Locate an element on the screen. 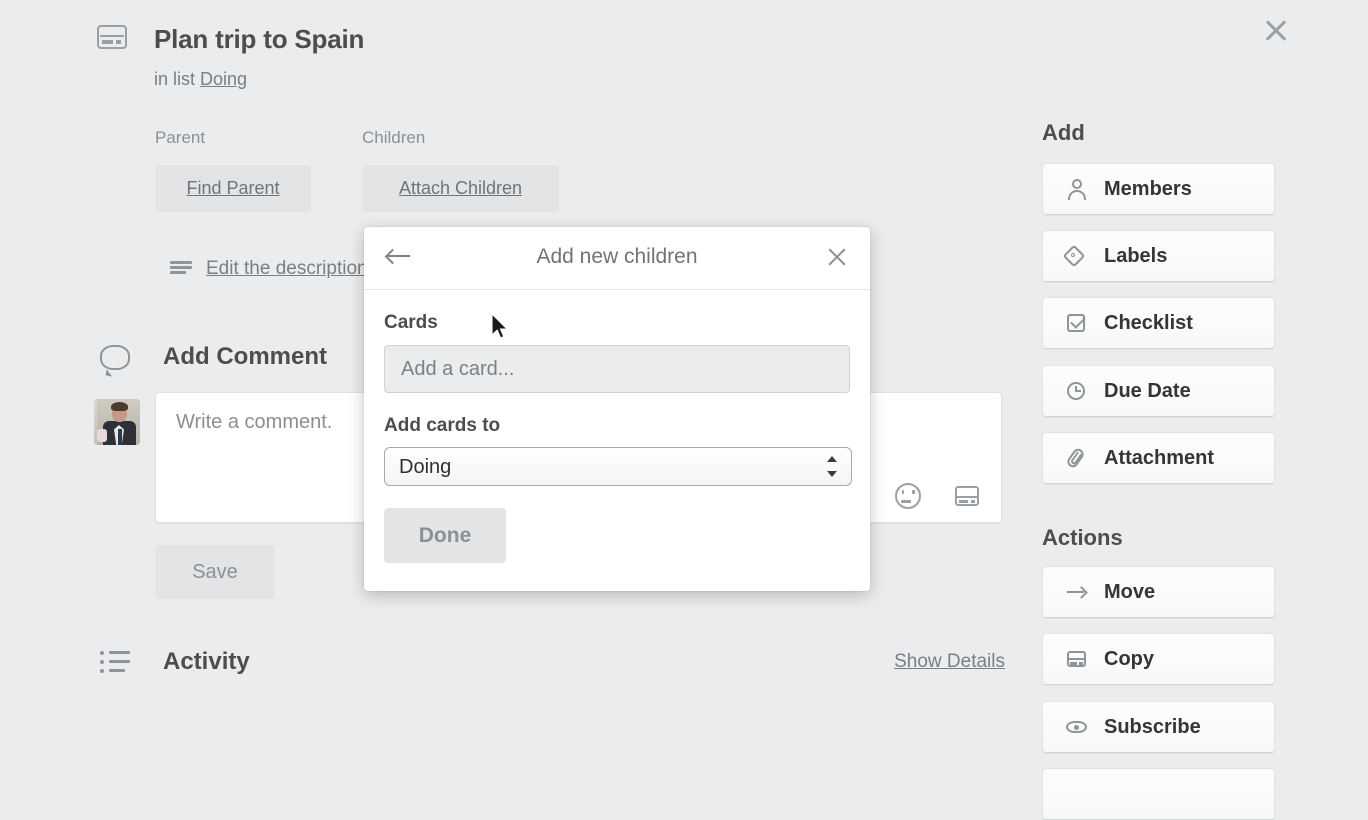 The image size is (1368, 820). add-card-input is located at coordinates (617, 369).